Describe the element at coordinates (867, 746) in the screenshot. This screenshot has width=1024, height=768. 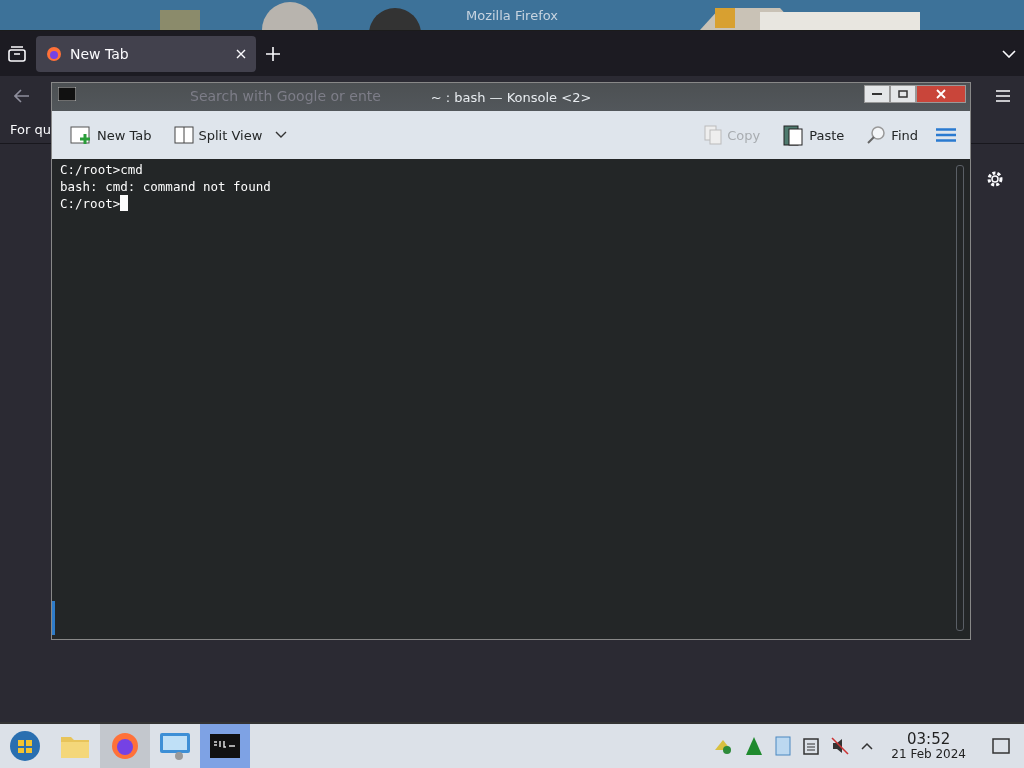
I see `chevron-up-icon` at that location.